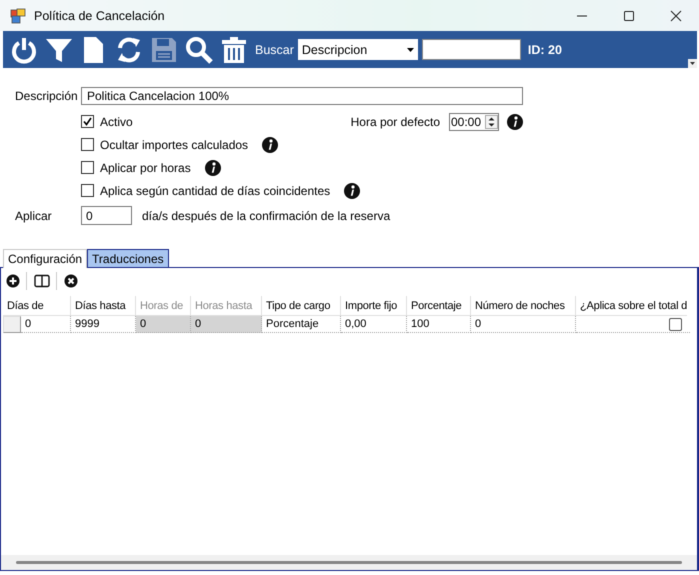  Describe the element at coordinates (374, 306) in the screenshot. I see `column-header: Importe fijo` at that location.